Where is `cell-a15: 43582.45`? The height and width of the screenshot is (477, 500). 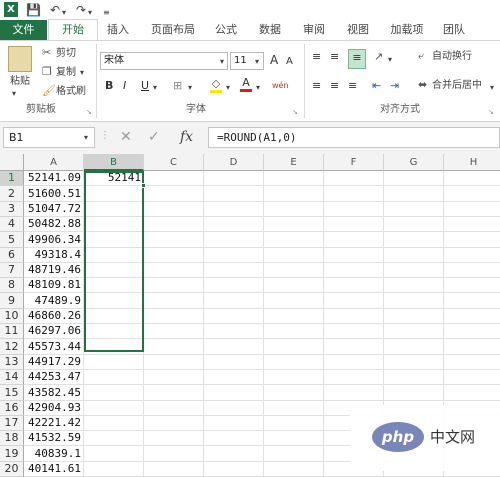
cell-a15: 43582.45 is located at coordinates (54, 393).